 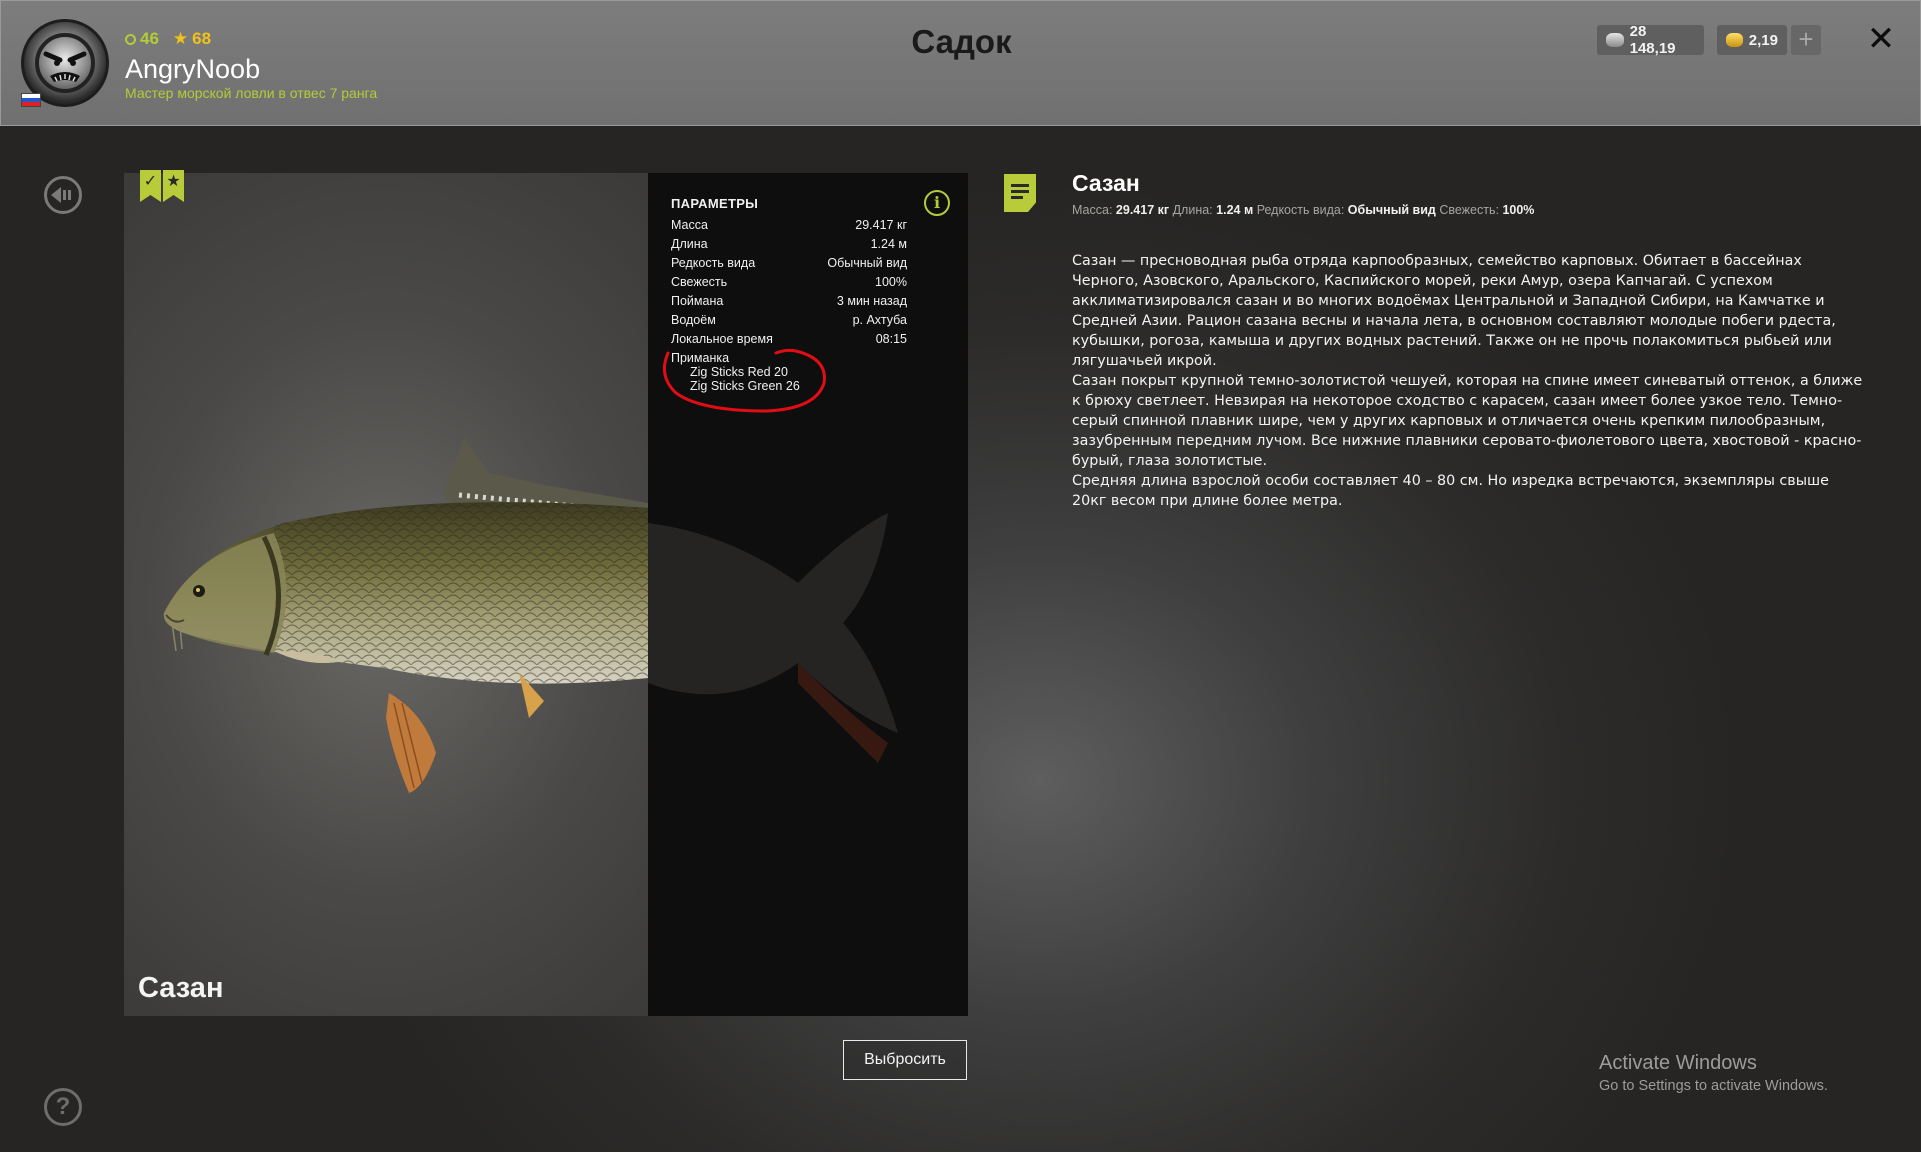 What do you see at coordinates (789, 301) in the screenshot?
I see `param-row: Поймана 3 мин назад` at bounding box center [789, 301].